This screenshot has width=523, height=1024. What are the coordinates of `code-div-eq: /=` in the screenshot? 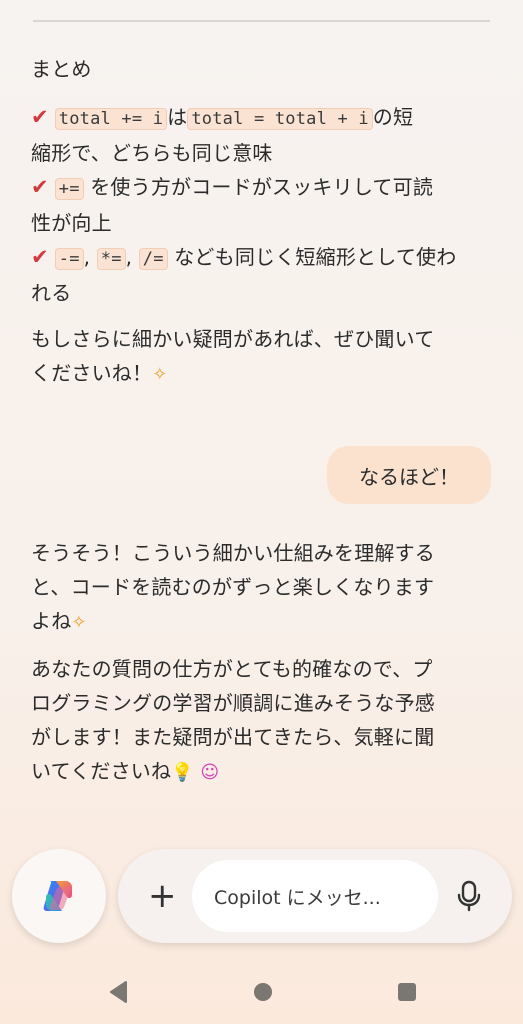 It's located at (153, 259).